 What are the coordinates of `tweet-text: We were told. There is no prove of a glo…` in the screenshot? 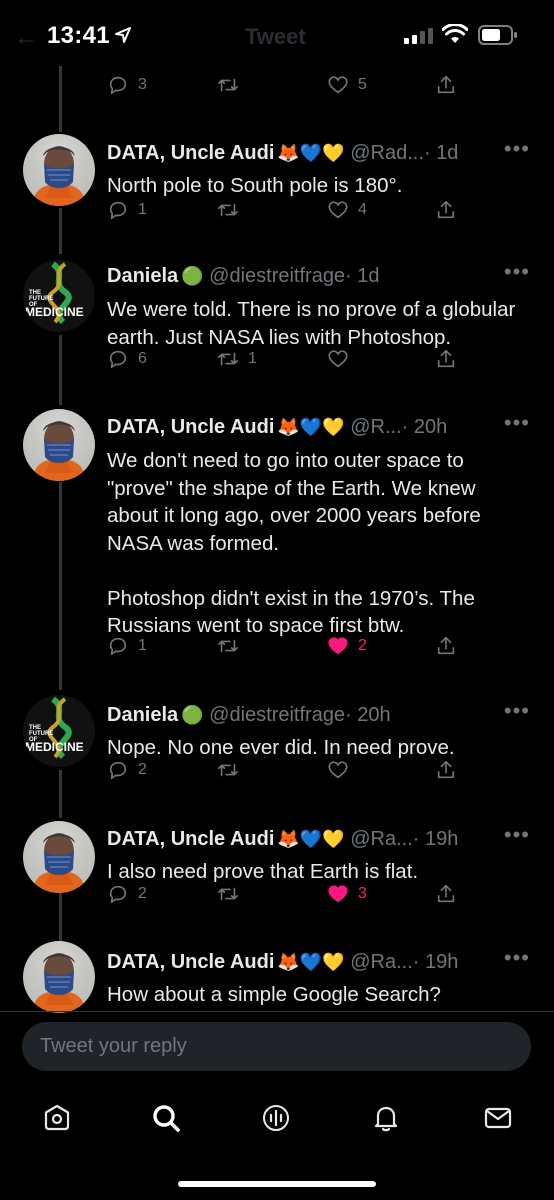 It's located at (311, 323).